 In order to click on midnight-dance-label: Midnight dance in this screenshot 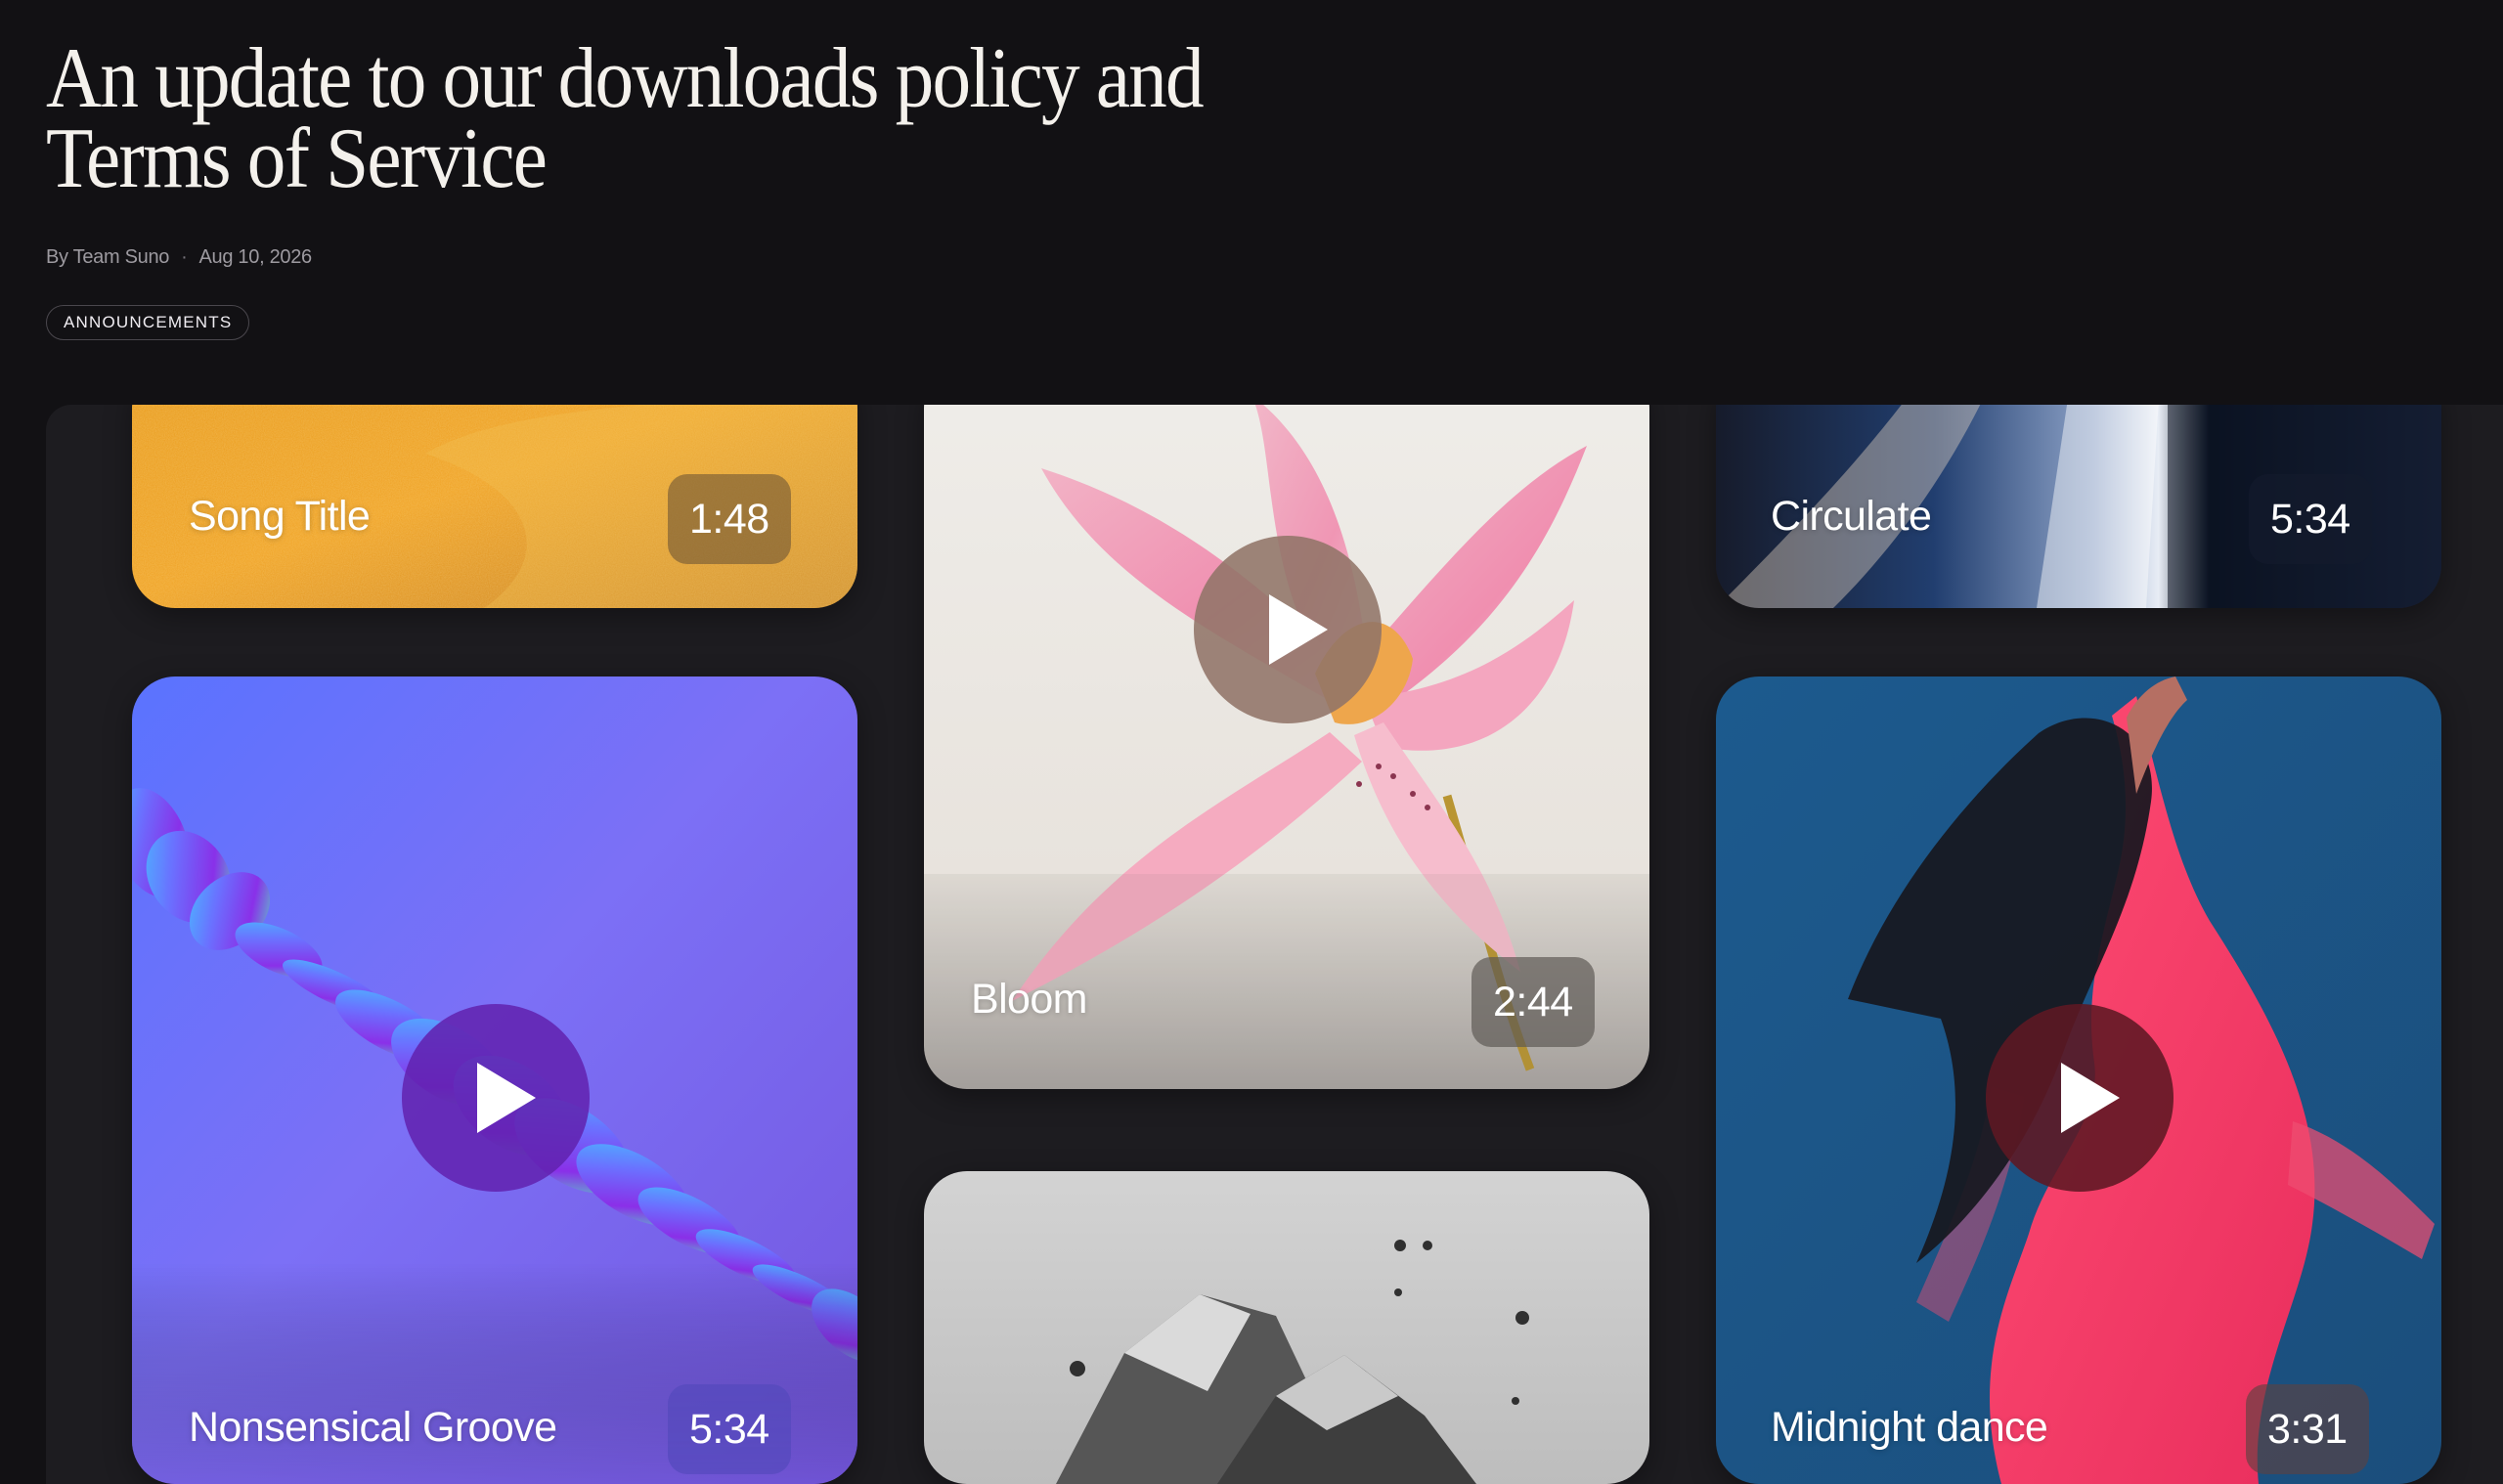, I will do `click(1909, 1427)`.